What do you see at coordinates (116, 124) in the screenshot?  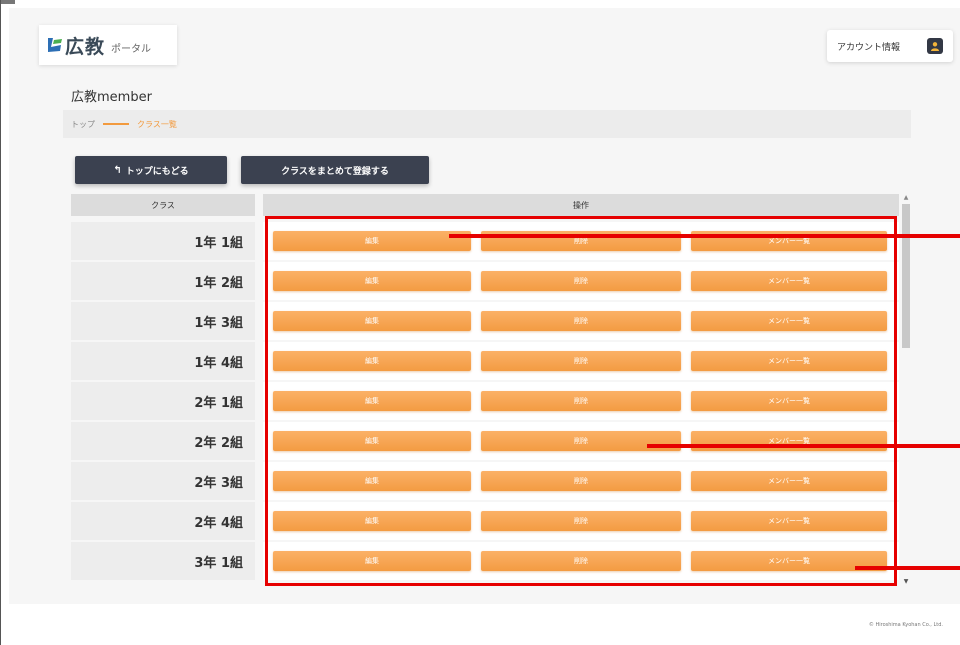 I see `breadcrumb-separator` at bounding box center [116, 124].